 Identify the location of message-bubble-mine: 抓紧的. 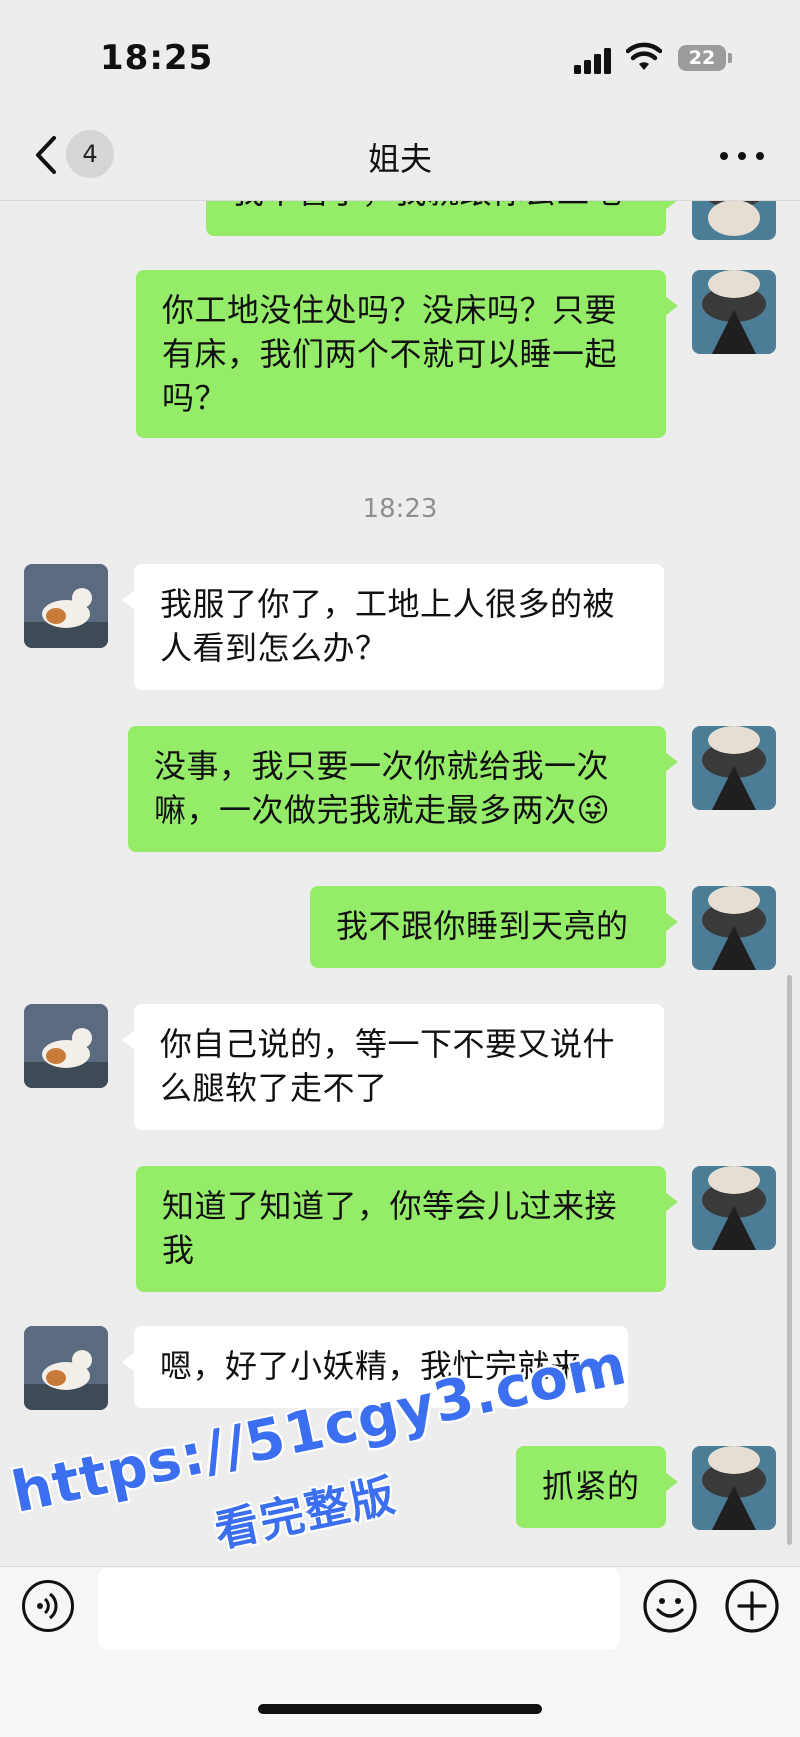
(597, 1487).